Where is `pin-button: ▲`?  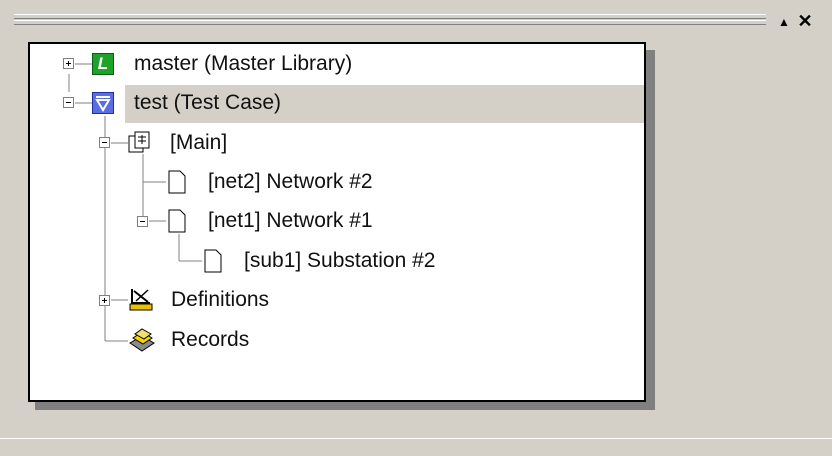
pin-button: ▲ is located at coordinates (784, 22).